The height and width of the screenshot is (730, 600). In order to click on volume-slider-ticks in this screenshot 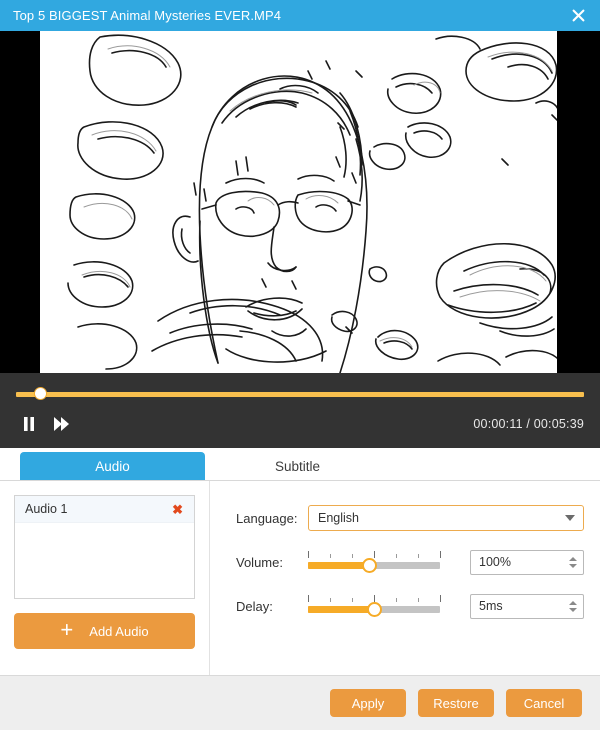, I will do `click(374, 555)`.